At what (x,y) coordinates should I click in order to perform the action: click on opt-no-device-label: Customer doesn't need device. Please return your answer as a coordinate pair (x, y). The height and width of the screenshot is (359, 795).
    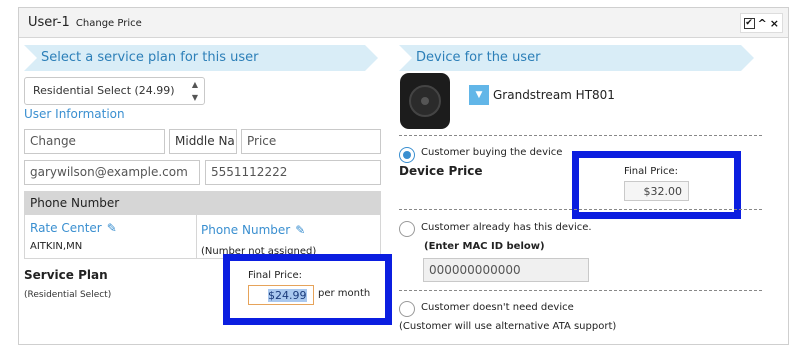
    Looking at the image, I should click on (497, 307).